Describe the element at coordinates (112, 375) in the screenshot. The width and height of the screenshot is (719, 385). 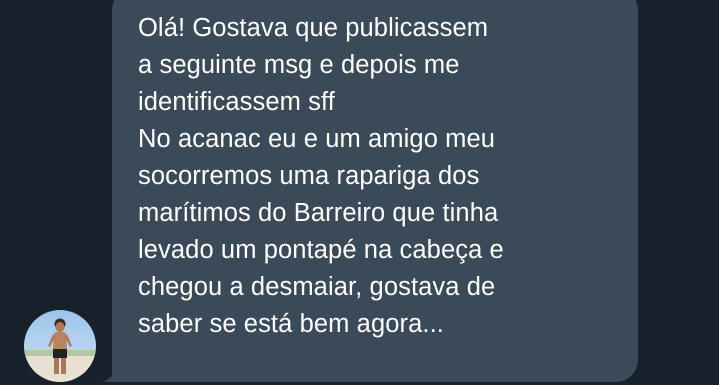
I see `bubble-tail` at that location.